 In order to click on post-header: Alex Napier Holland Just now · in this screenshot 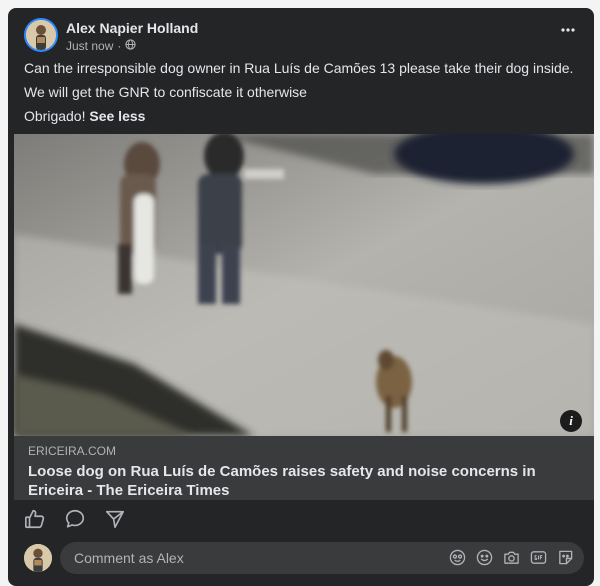, I will do `click(303, 40)`.